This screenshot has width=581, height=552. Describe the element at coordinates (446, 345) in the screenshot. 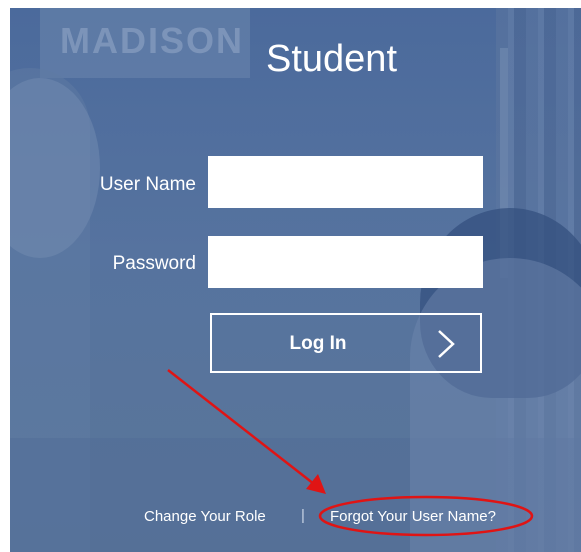

I see `chevron-right-icon` at that location.